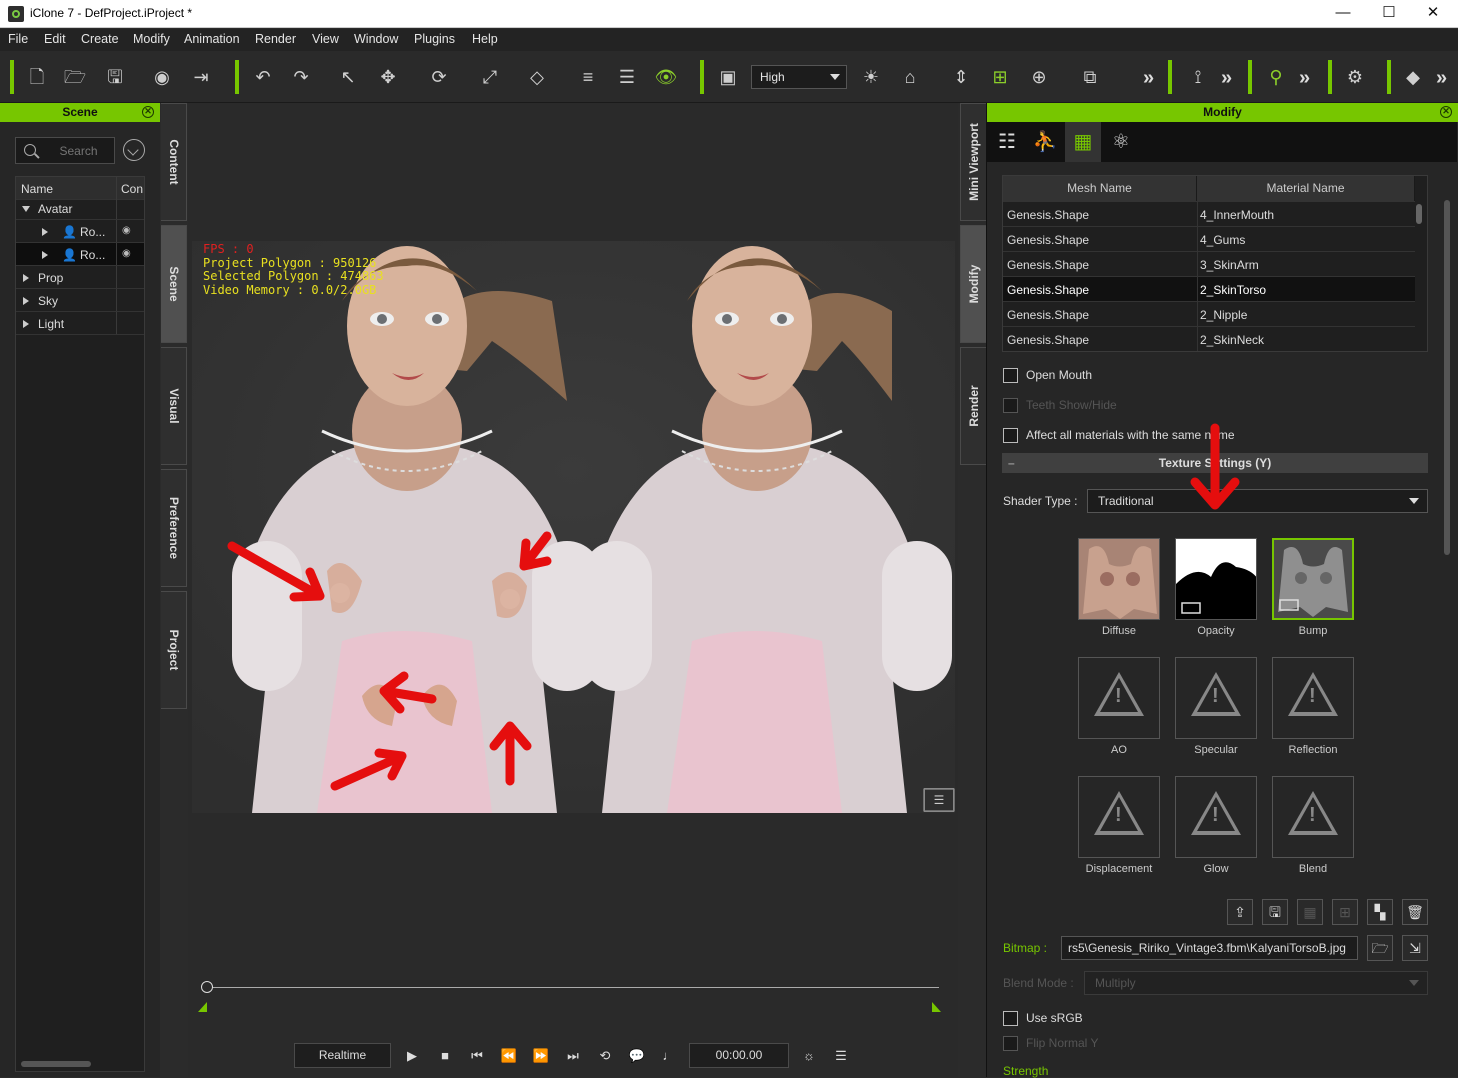 This screenshot has height=1078, width=1458. What do you see at coordinates (445, 1056) in the screenshot?
I see `stop-icon: ■` at bounding box center [445, 1056].